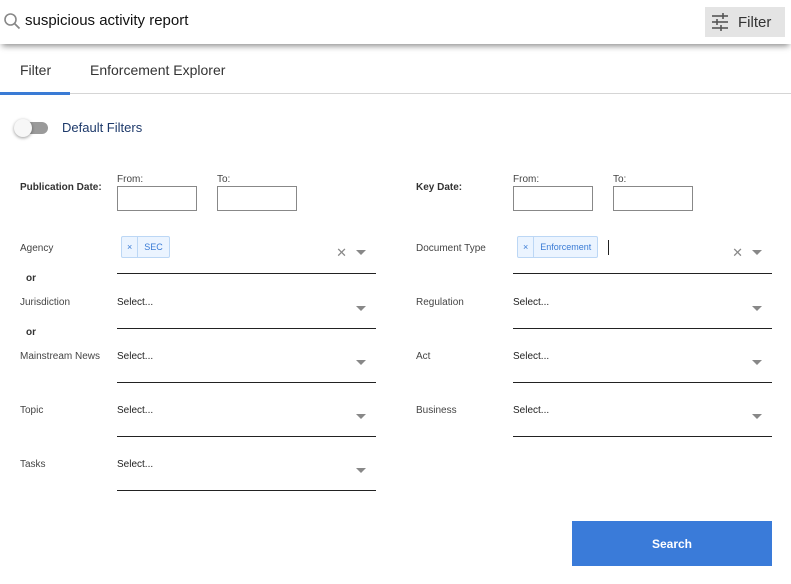 Image resolution: width=791 pixels, height=584 pixels. I want to click on chip-label: SEC, so click(153, 247).